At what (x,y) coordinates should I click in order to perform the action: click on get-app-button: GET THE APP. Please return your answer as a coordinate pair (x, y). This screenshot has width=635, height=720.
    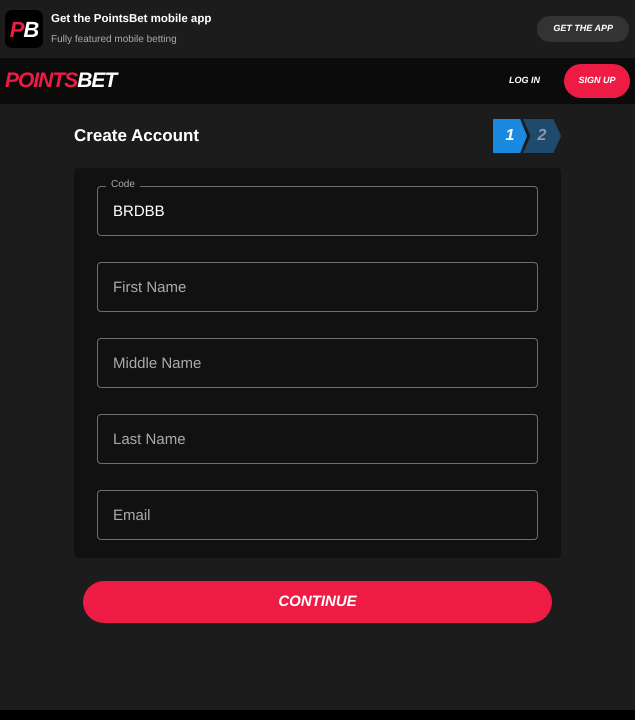
    Looking at the image, I should click on (583, 29).